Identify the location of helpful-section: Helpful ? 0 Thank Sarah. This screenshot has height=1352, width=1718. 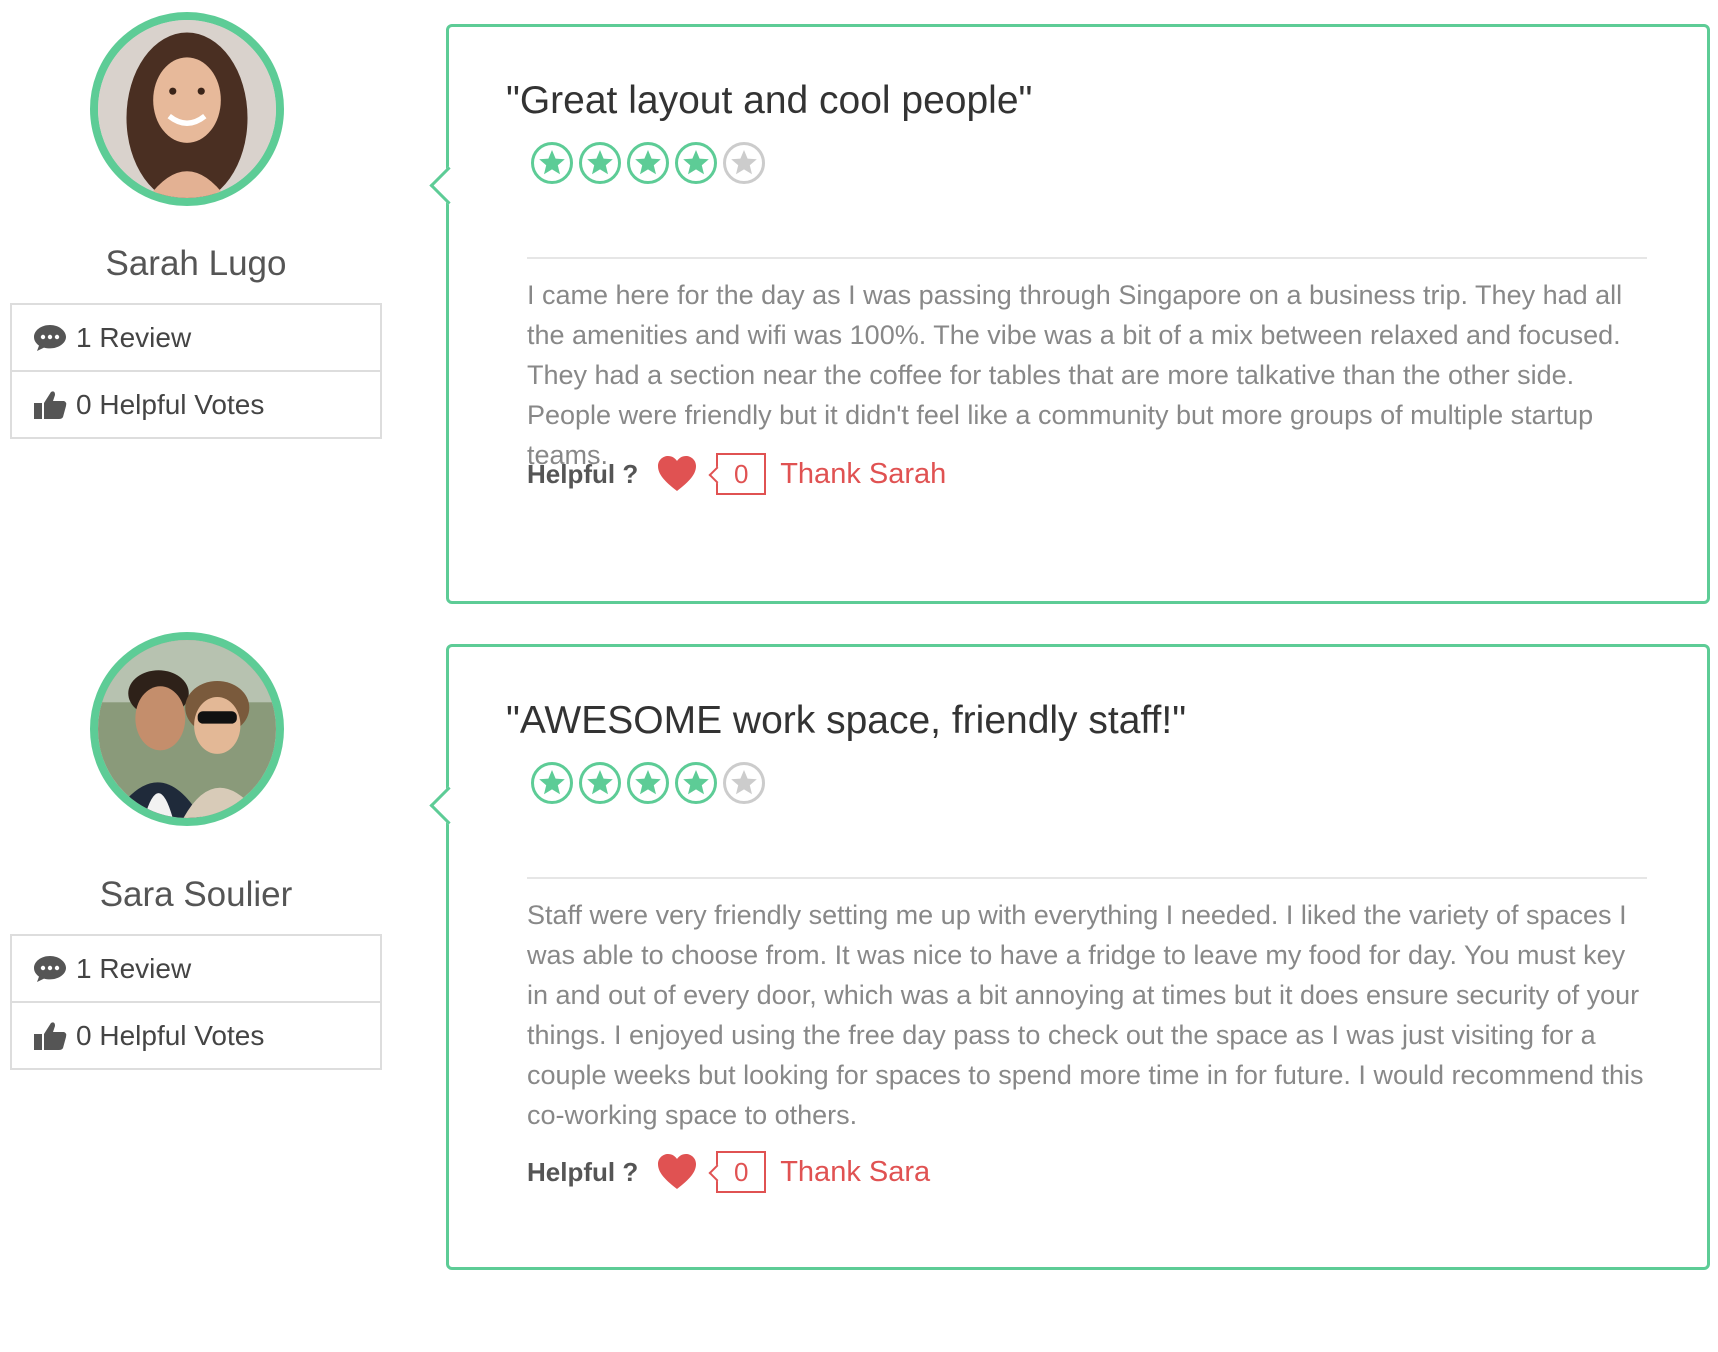
(736, 474).